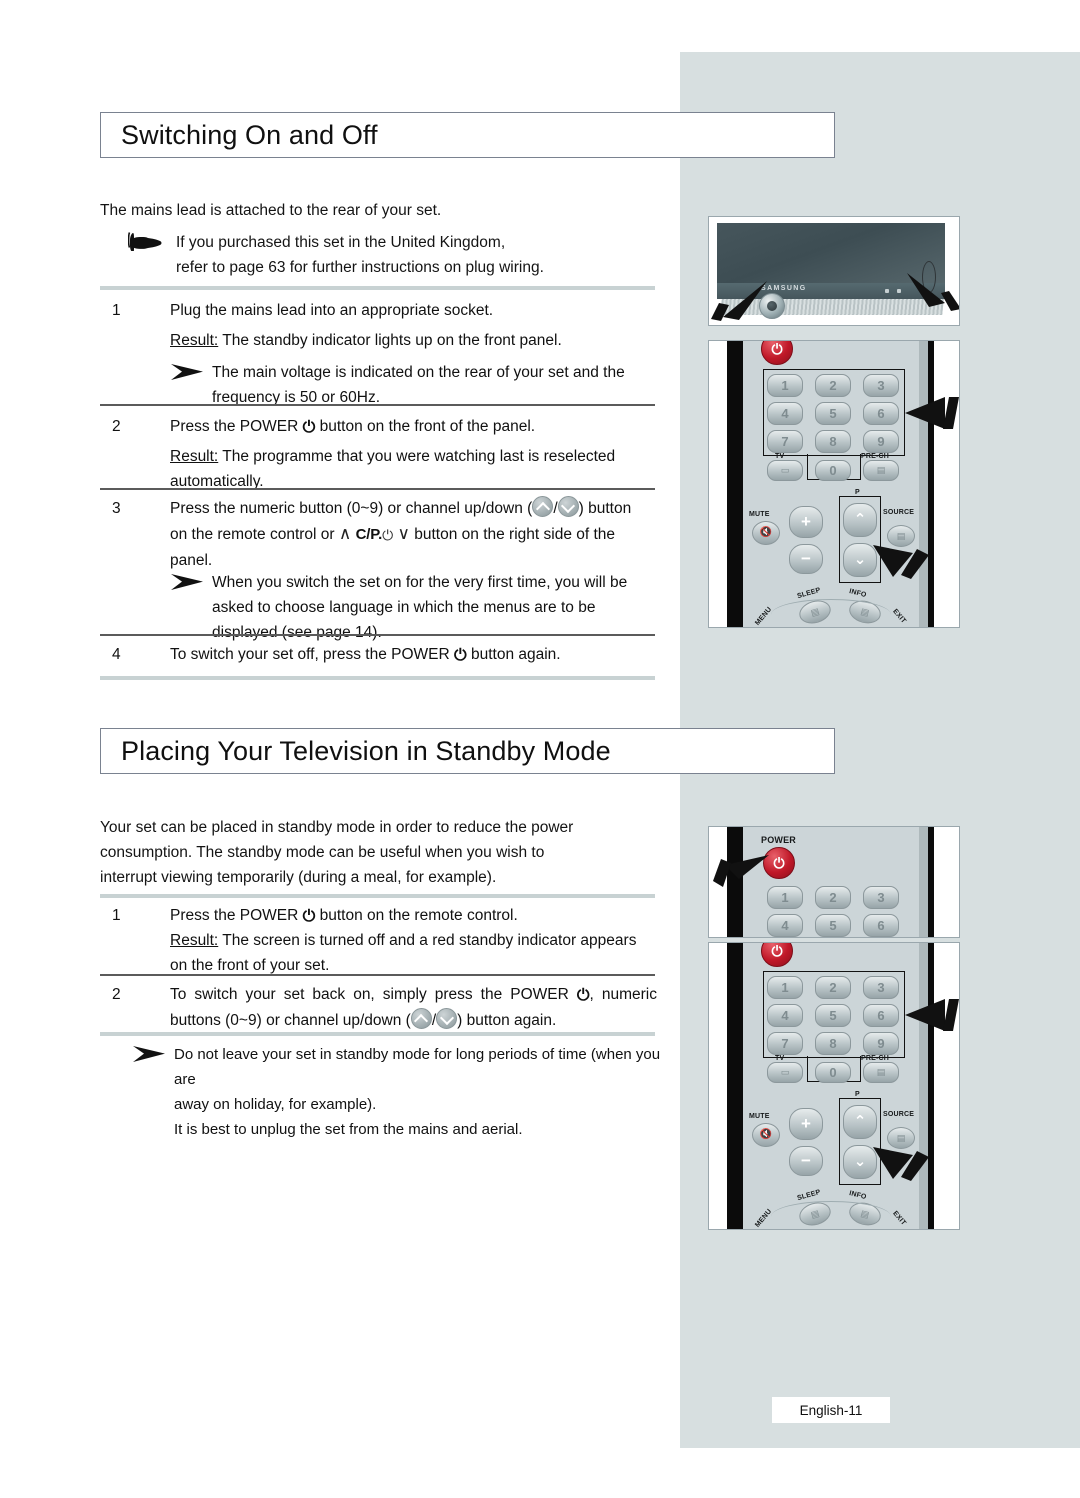 Image resolution: width=1080 pixels, height=1498 pixels. What do you see at coordinates (623, 994) in the screenshot?
I see `step2-text-2: , numeric` at bounding box center [623, 994].